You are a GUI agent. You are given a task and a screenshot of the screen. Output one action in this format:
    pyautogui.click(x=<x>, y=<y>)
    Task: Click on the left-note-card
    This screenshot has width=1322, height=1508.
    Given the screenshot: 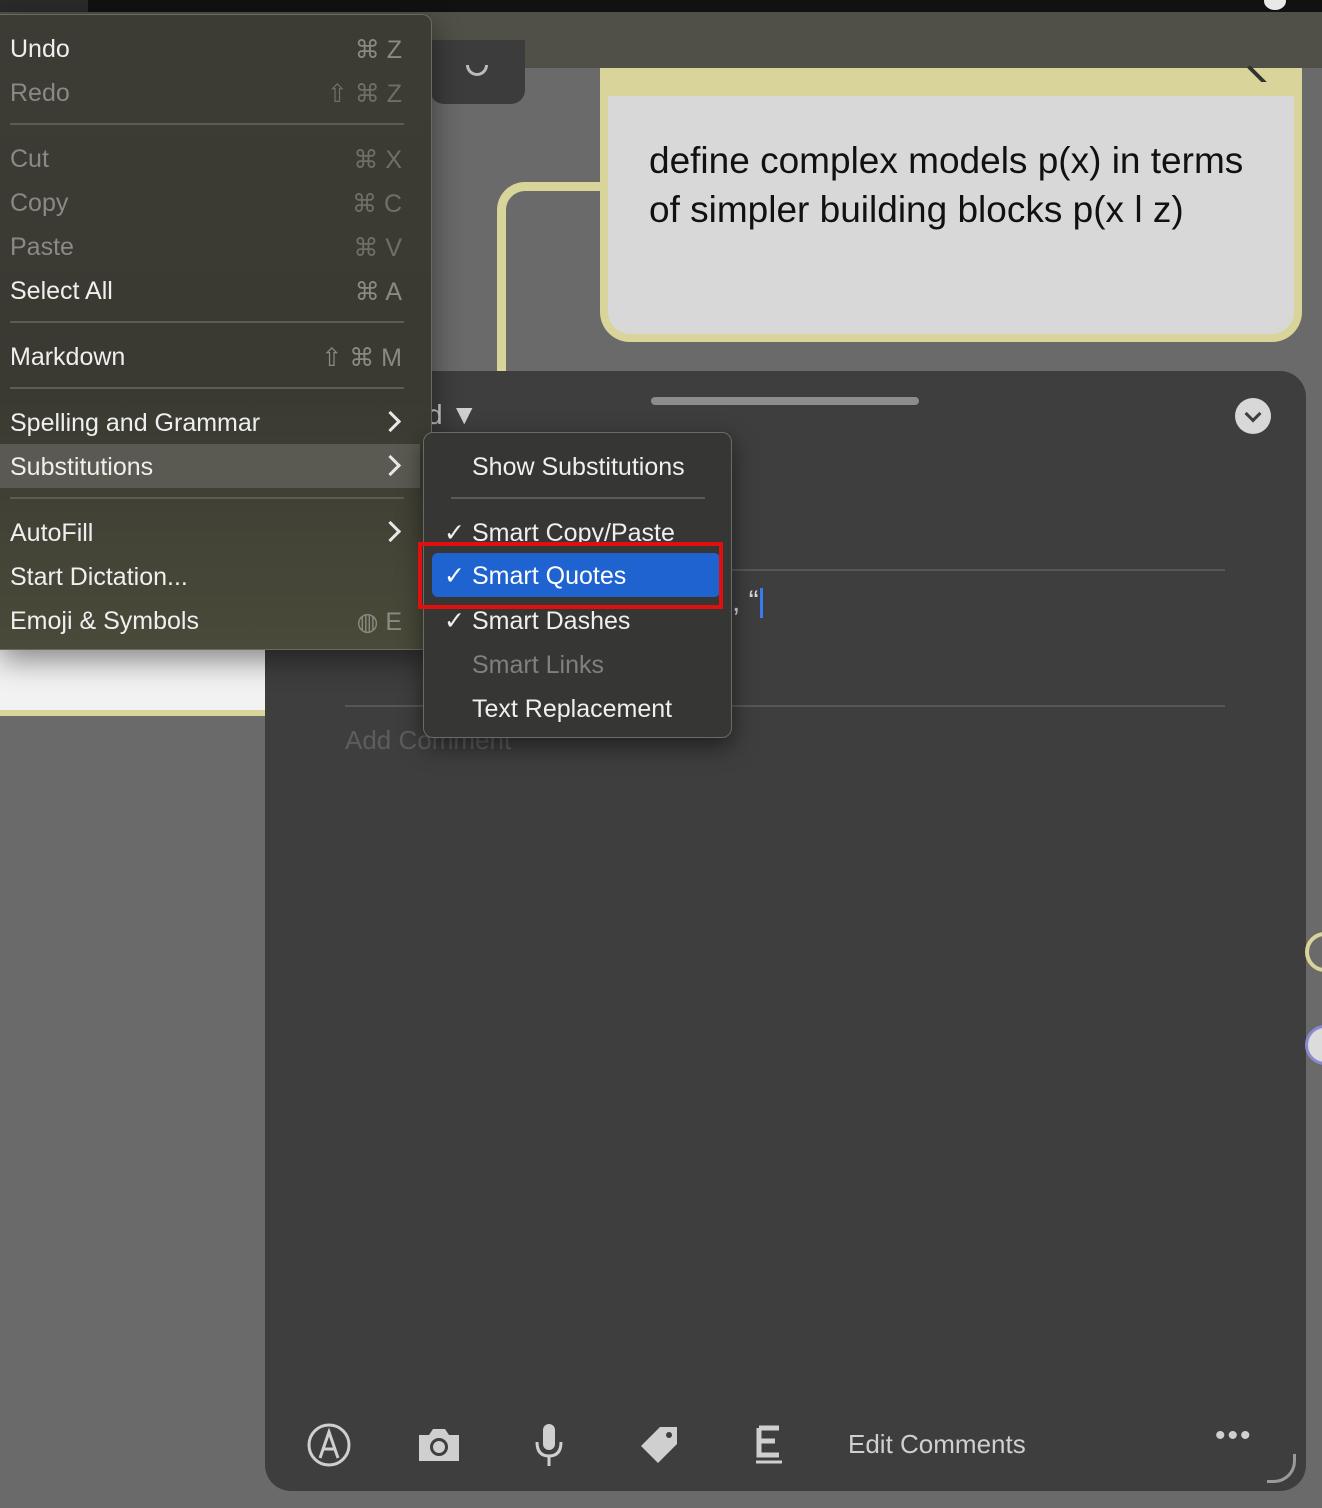 What is the action you would take?
    pyautogui.click(x=132, y=678)
    